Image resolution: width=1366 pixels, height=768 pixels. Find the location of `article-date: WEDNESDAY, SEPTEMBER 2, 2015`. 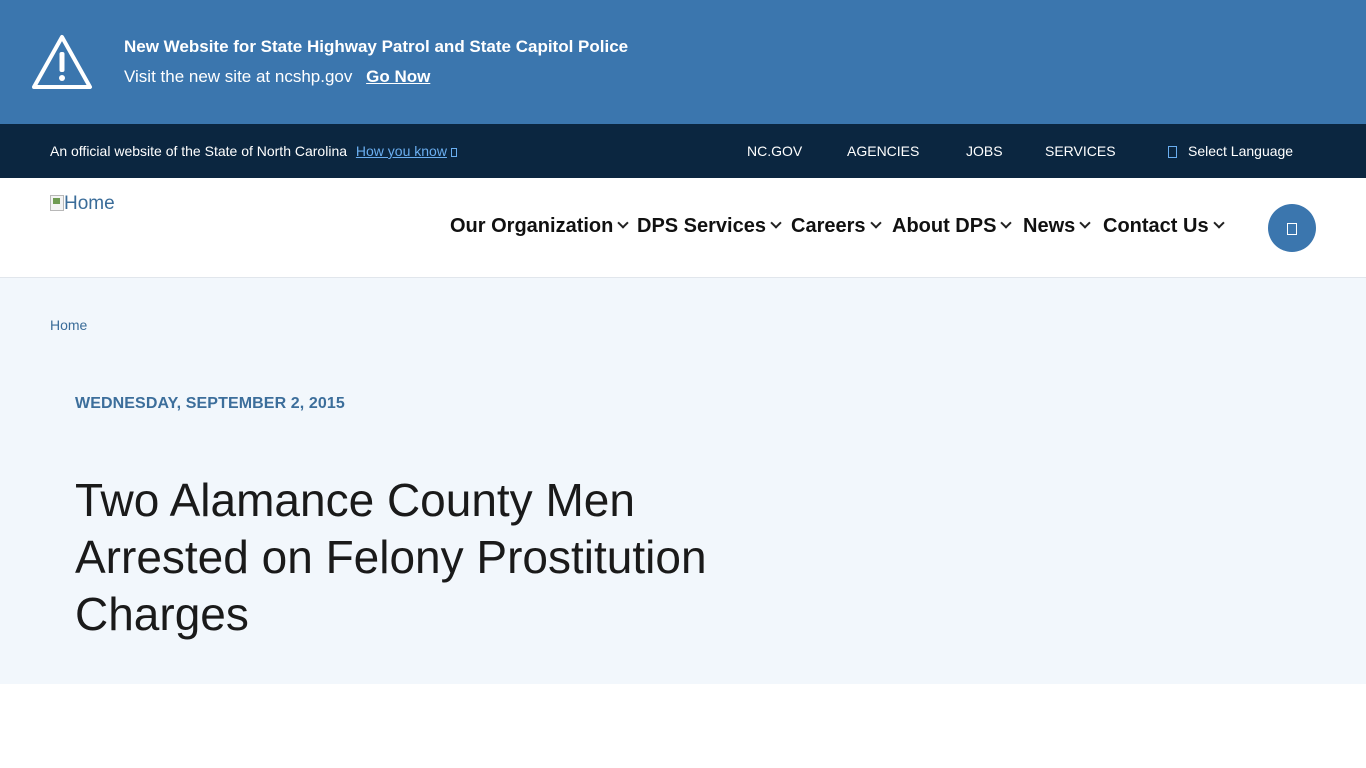

article-date: WEDNESDAY, SEPTEMBER 2, 2015 is located at coordinates (210, 403).